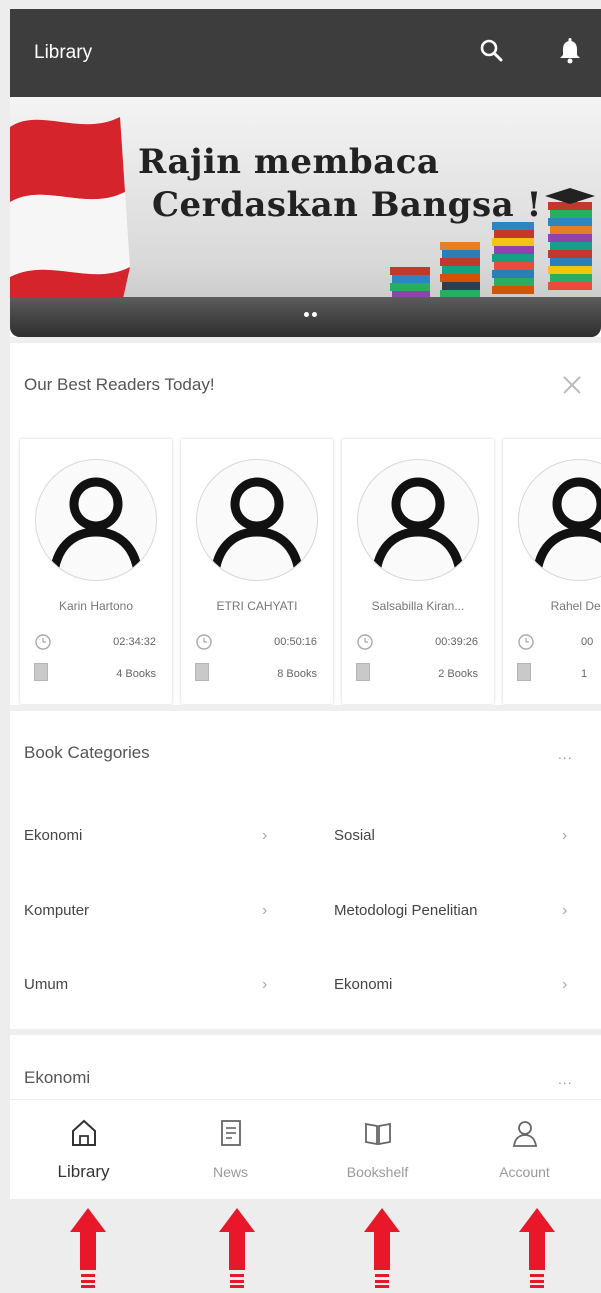 This screenshot has height=1293, width=601. Describe the element at coordinates (456, 642) in the screenshot. I see `reading-time: 00:39:26` at that location.